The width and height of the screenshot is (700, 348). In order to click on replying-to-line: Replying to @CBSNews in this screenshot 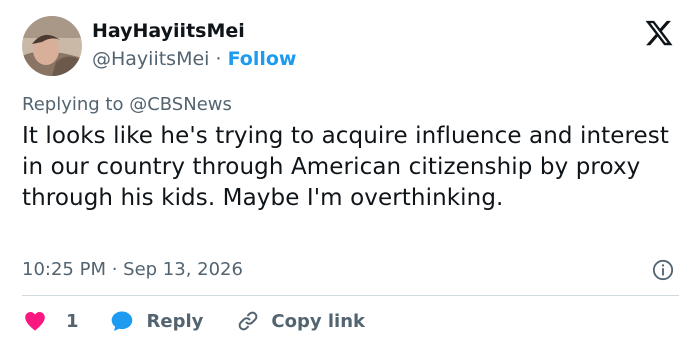, I will do `click(127, 104)`.